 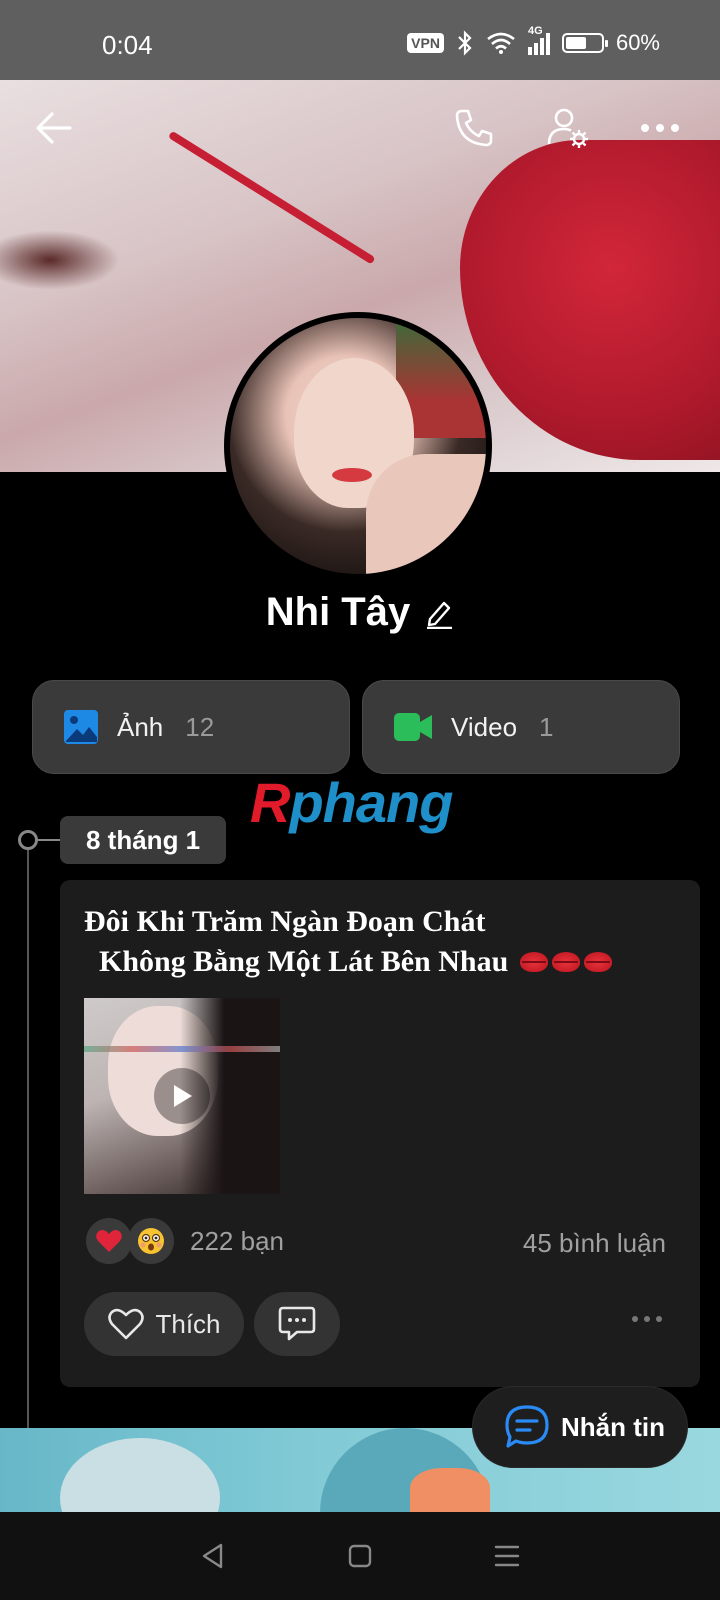 What do you see at coordinates (28, 1180) in the screenshot?
I see `timeline-line` at bounding box center [28, 1180].